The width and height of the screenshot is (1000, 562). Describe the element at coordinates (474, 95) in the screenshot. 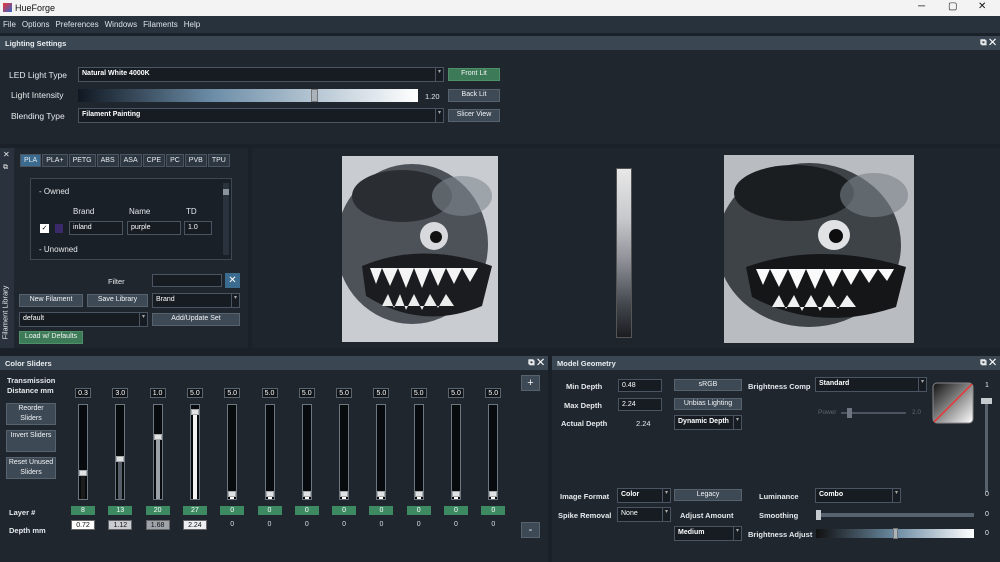

I see `back-lit-button: Back Lit` at that location.